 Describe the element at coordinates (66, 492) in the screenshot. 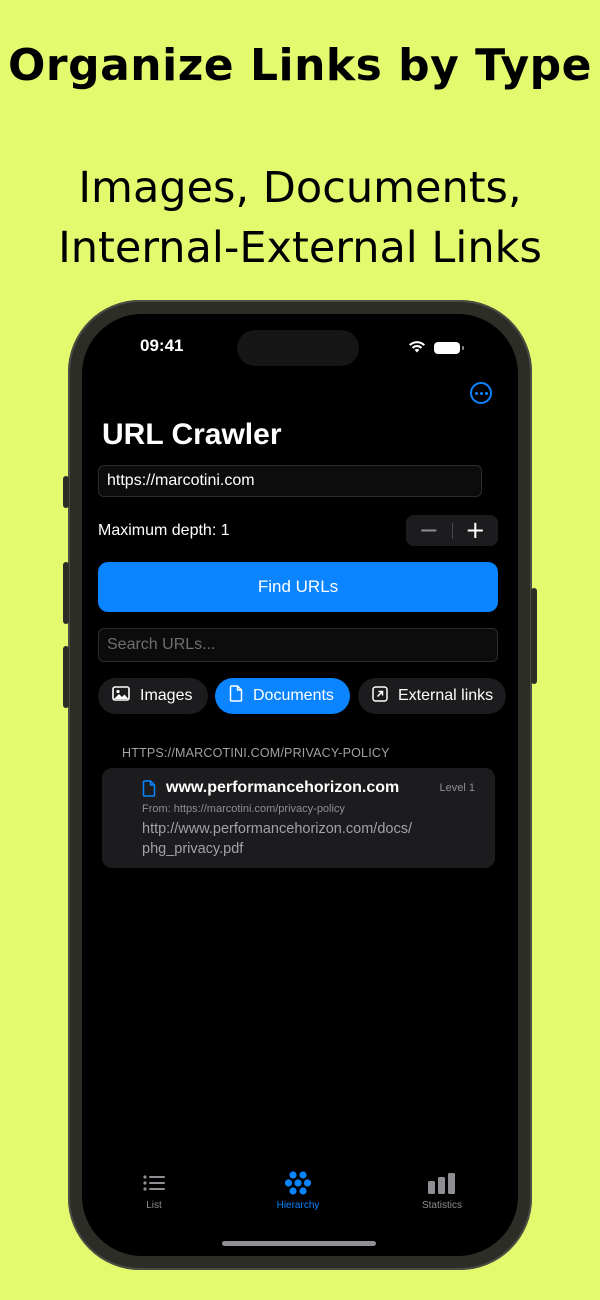

I see `action-button` at that location.